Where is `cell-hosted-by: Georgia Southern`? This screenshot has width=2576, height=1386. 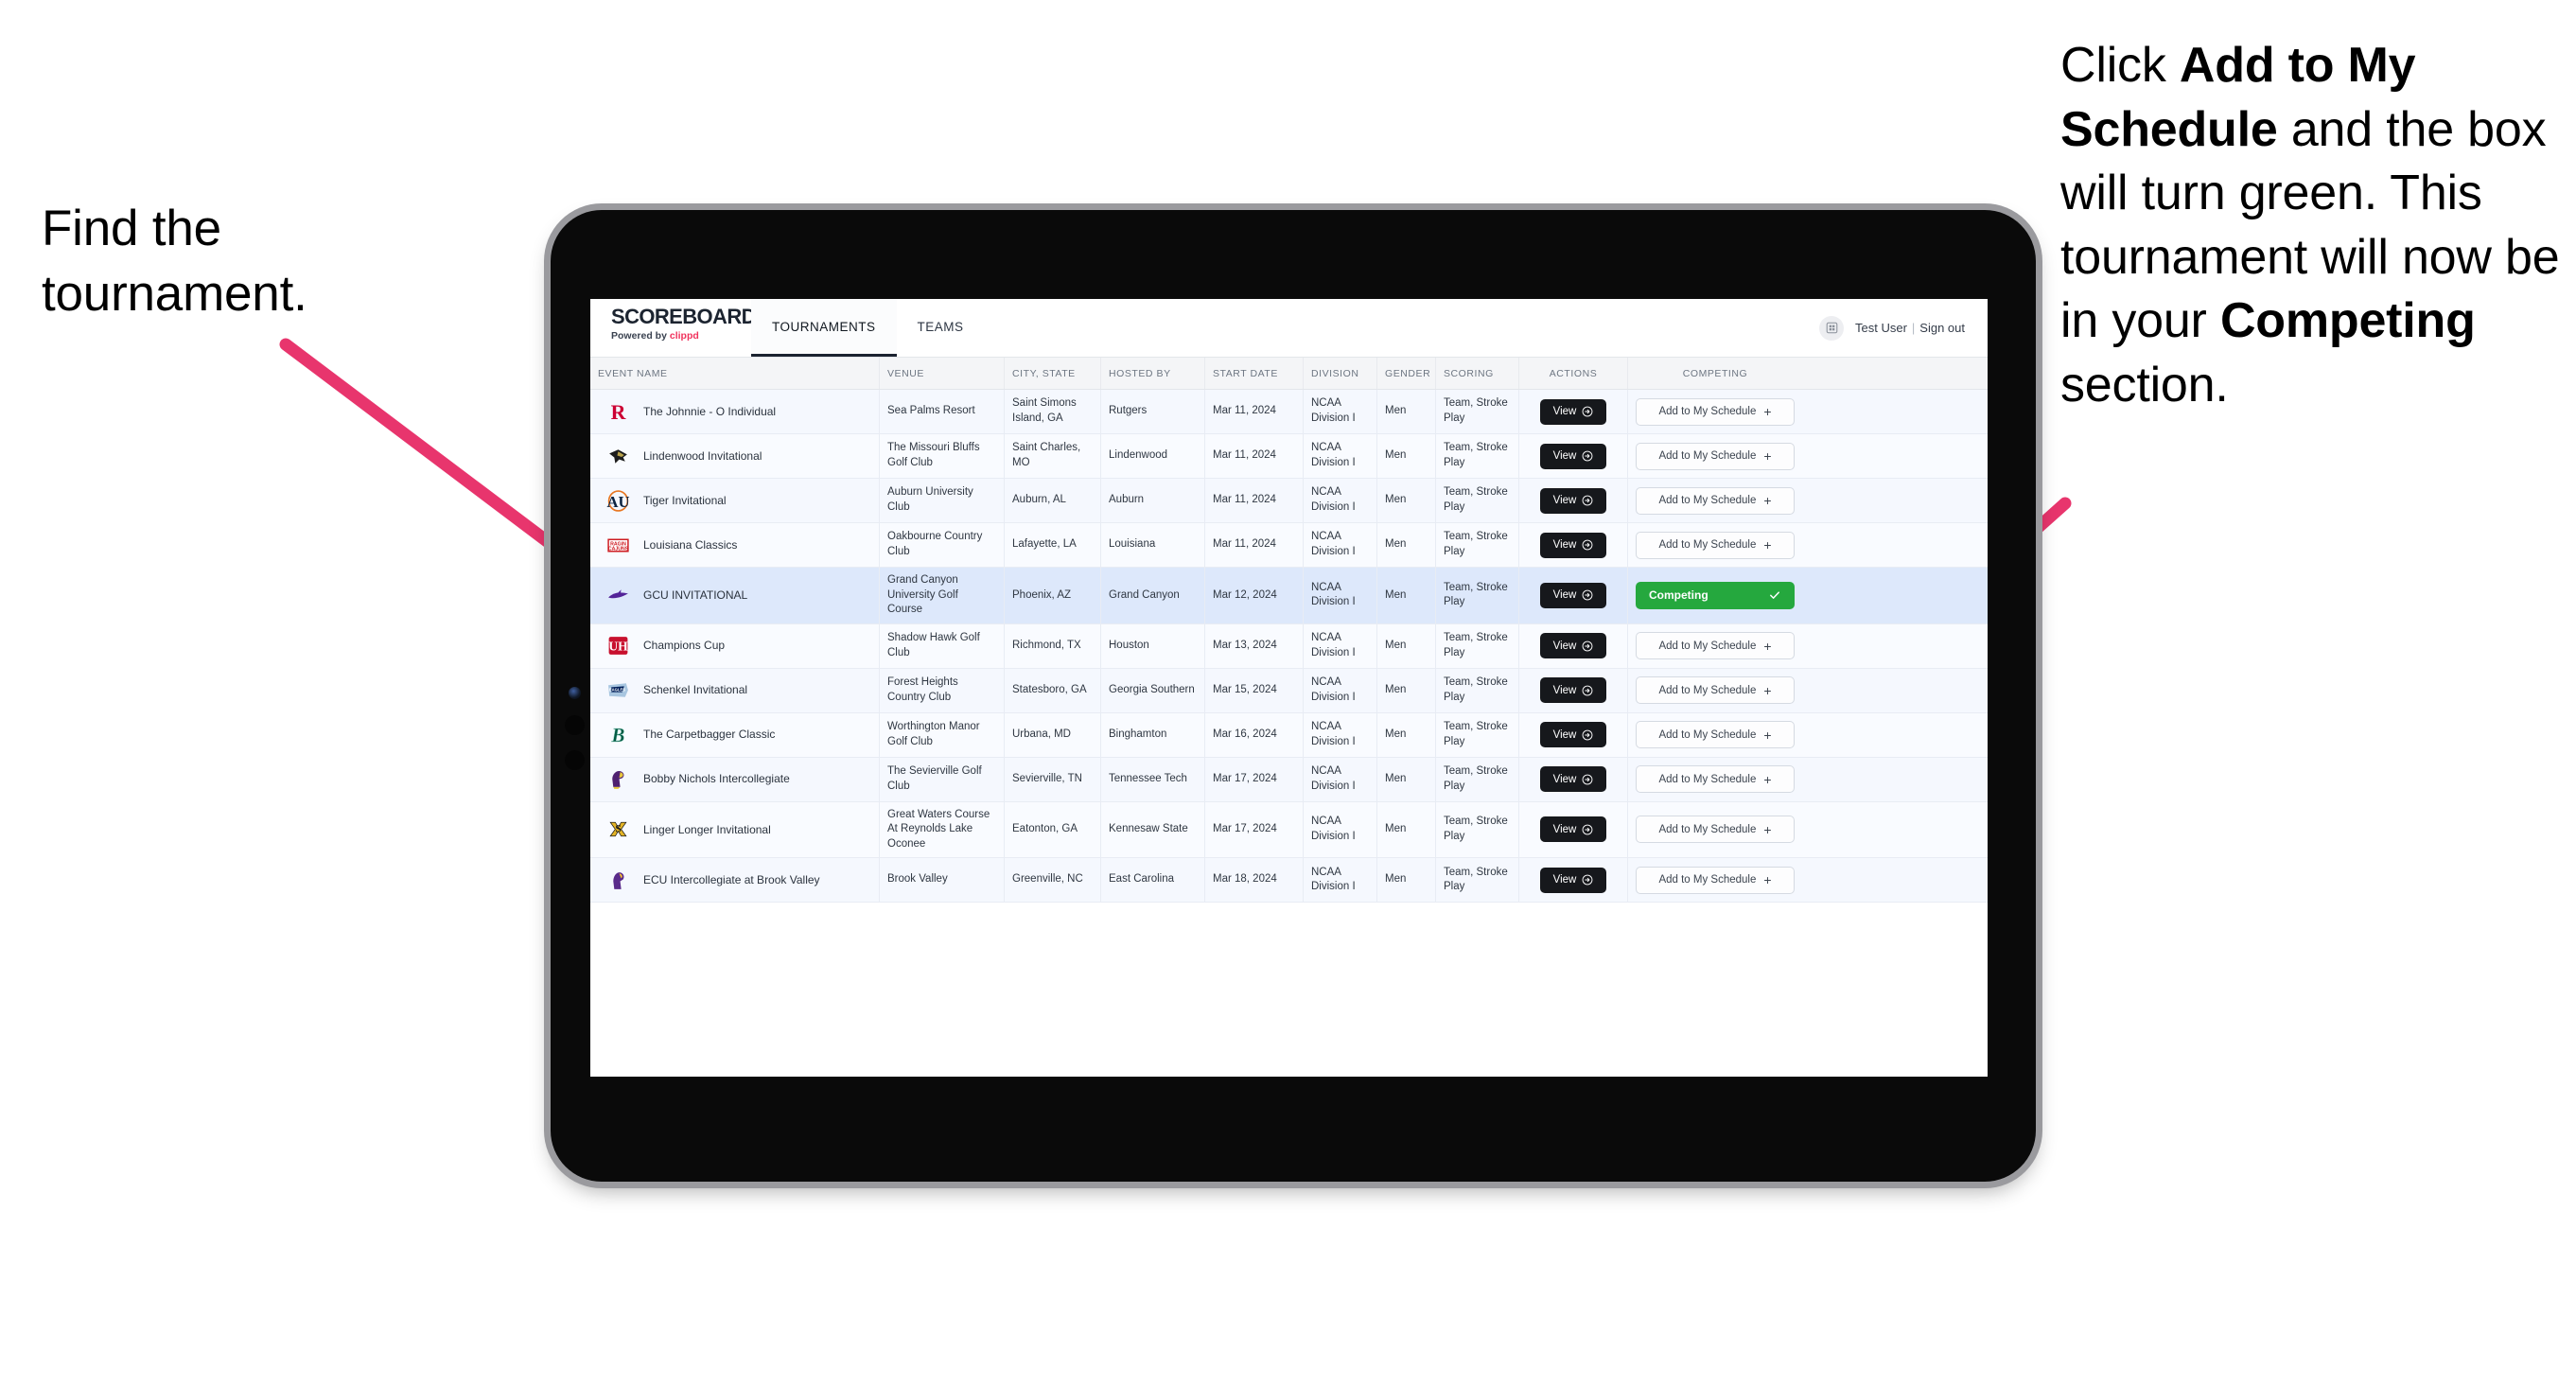 cell-hosted-by: Georgia Southern is located at coordinates (1152, 690).